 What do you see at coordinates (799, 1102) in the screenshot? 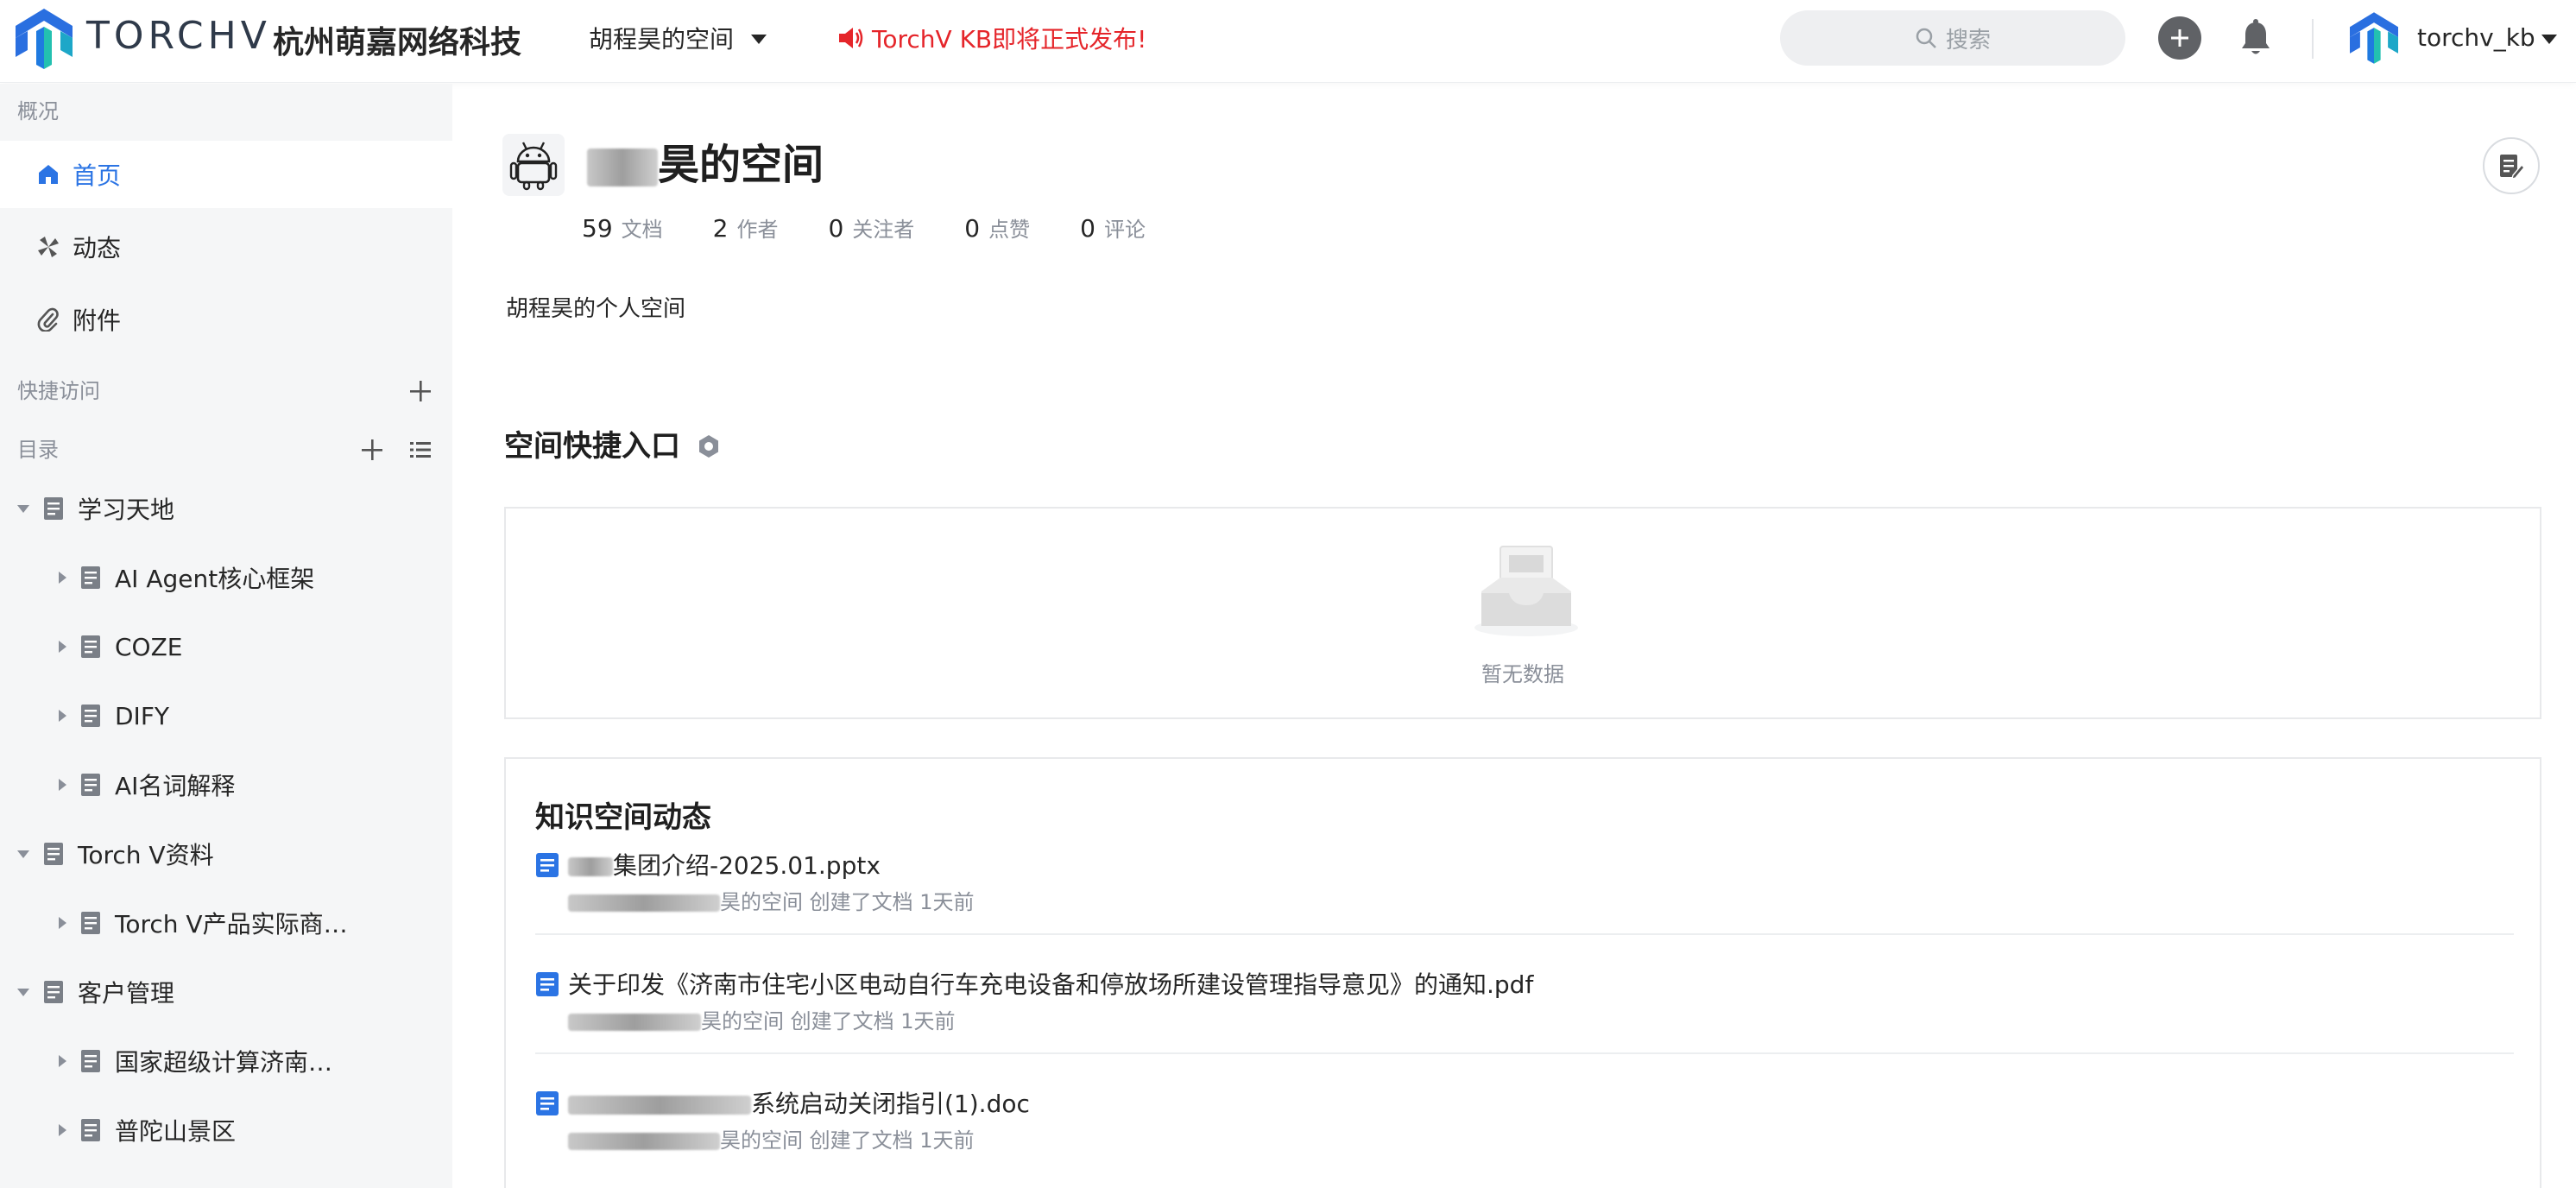
I see `feed-item-title: 系统启动关闭指引(1).doc` at bounding box center [799, 1102].